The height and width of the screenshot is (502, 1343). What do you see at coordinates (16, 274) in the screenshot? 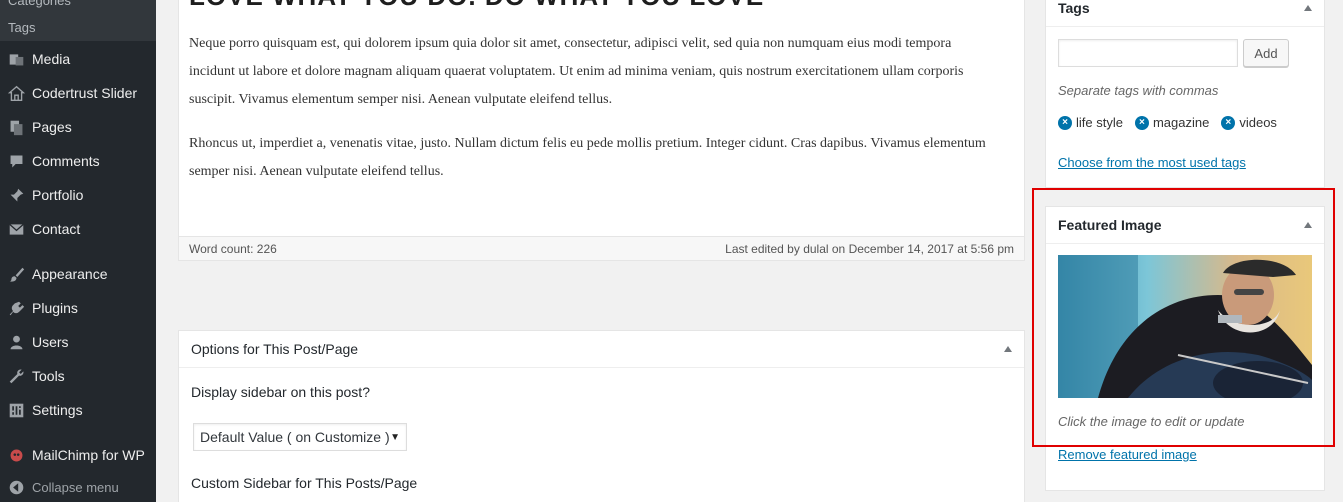
I see `brush-icon` at bounding box center [16, 274].